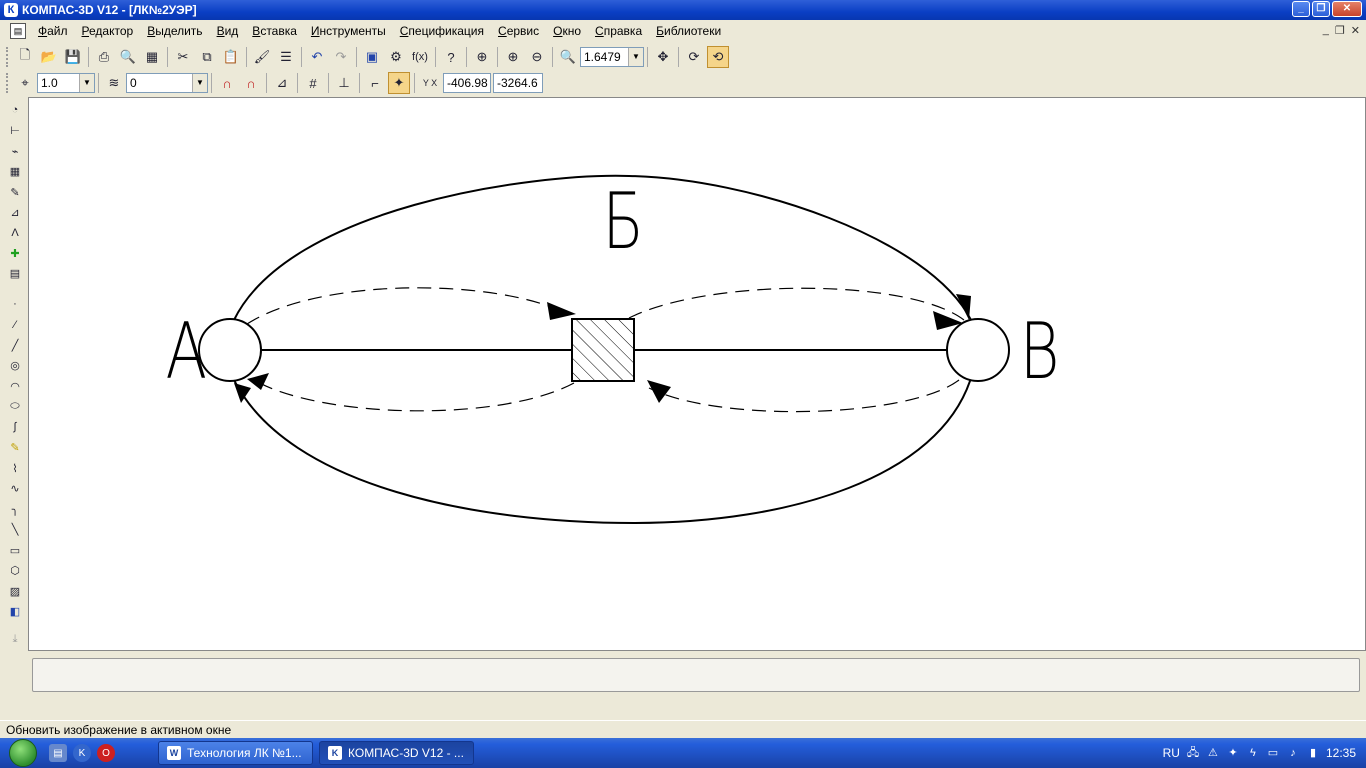 This screenshot has height=768, width=1366. Describe the element at coordinates (1301, 9) in the screenshot. I see `minimize-button: _` at that location.